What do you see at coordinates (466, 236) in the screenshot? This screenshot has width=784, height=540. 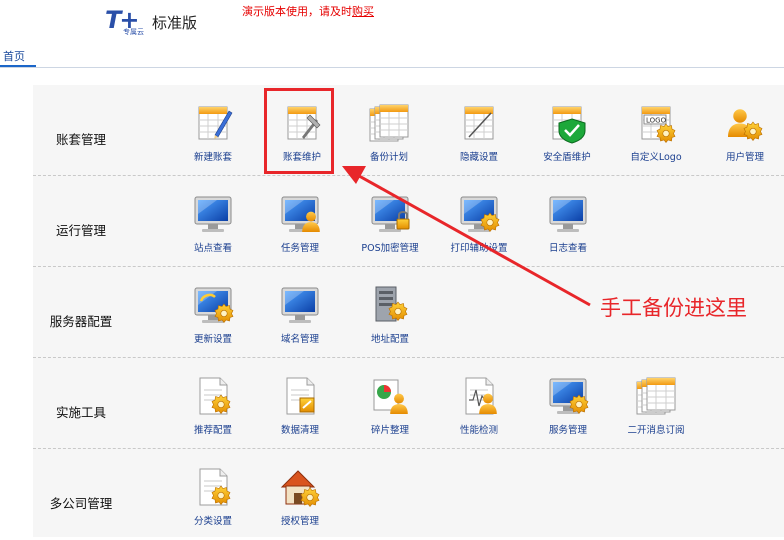 I see `annotation-arrow-icon` at bounding box center [466, 236].